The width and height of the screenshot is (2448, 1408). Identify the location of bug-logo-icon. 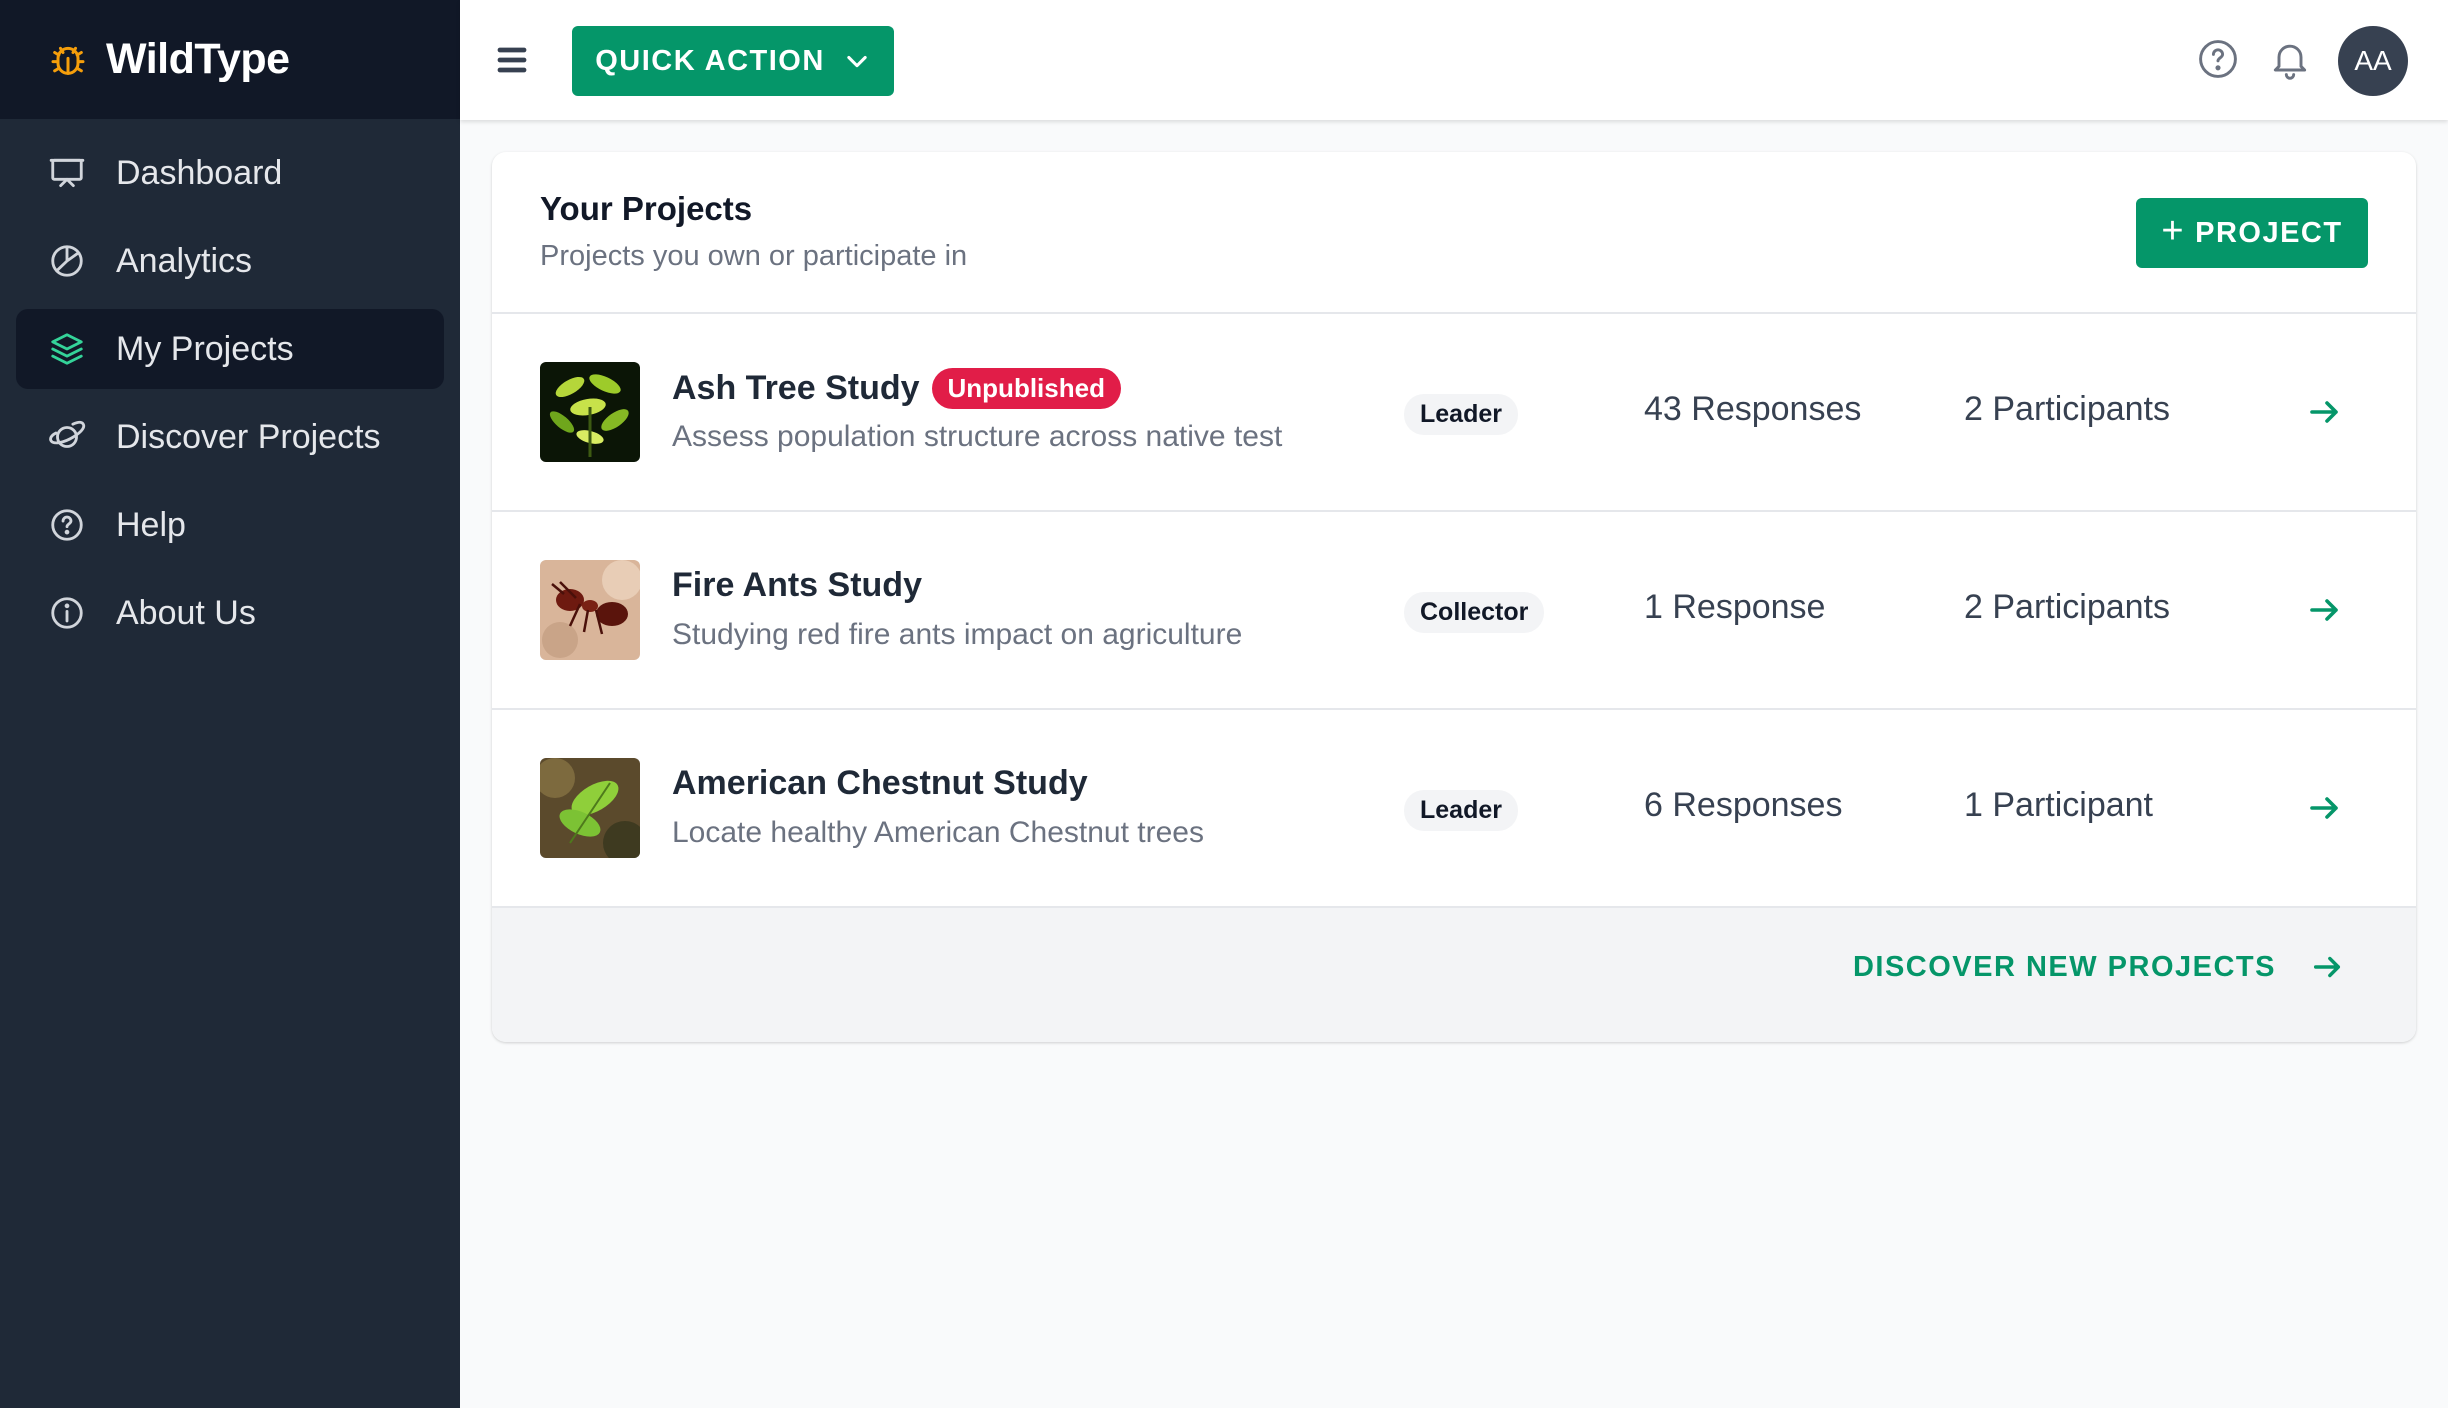
(68, 60).